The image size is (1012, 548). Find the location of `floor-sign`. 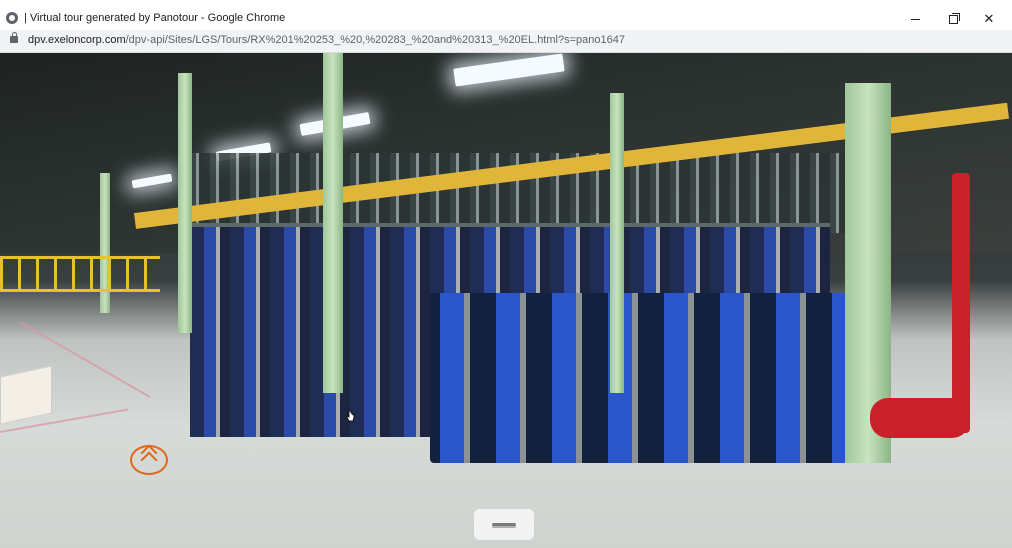

floor-sign is located at coordinates (26, 395).